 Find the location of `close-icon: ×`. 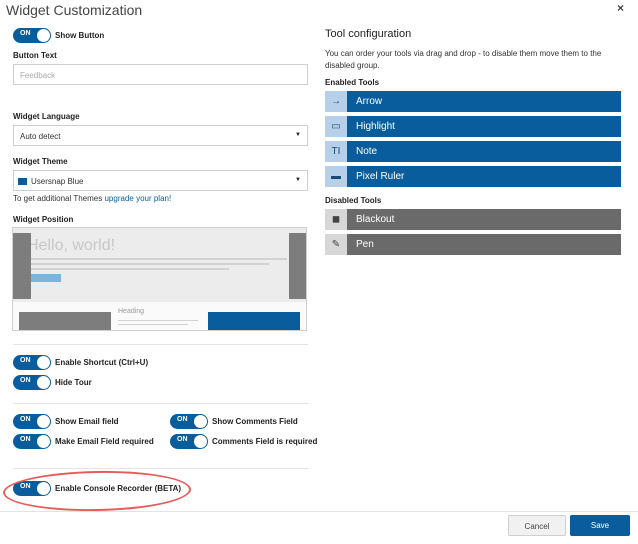

close-icon: × is located at coordinates (620, 8).